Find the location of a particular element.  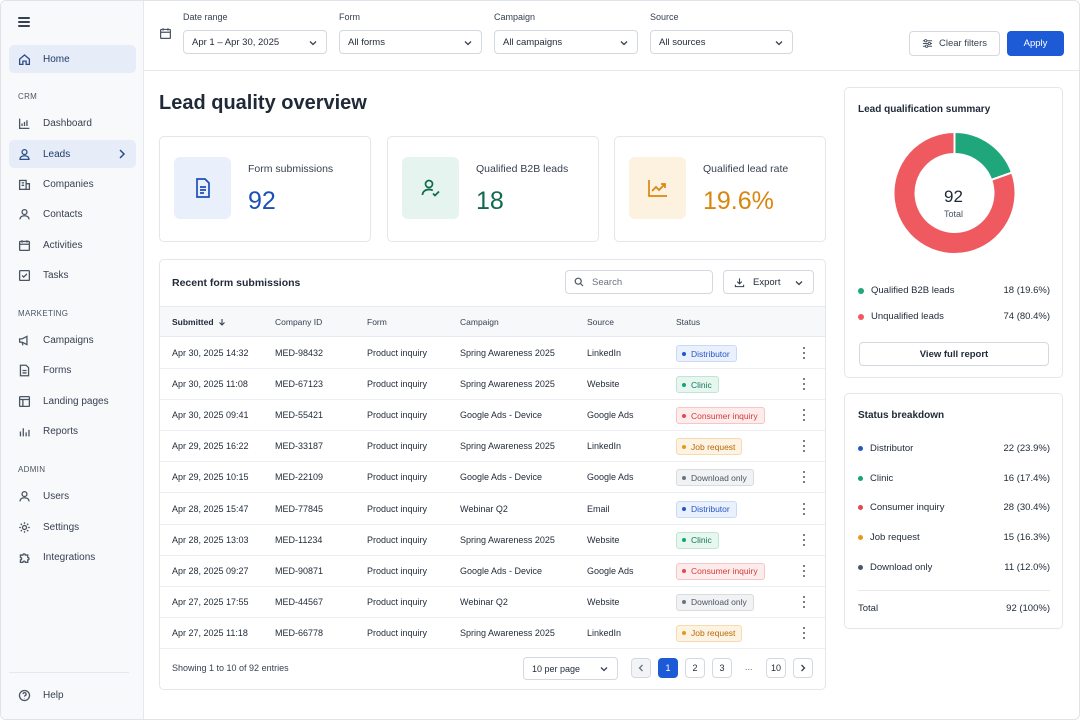

clear-filters-button: Clear filters is located at coordinates (954, 43).